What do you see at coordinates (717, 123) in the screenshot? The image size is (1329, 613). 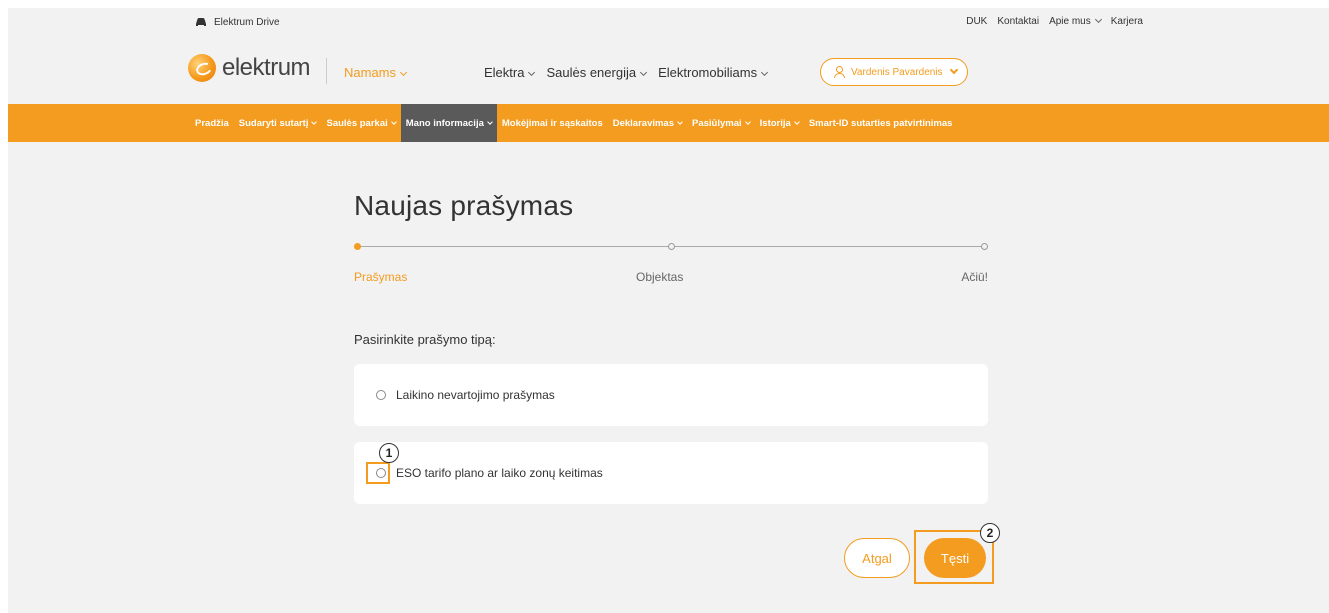 I see `subnav-label: Pasiūlymai` at bounding box center [717, 123].